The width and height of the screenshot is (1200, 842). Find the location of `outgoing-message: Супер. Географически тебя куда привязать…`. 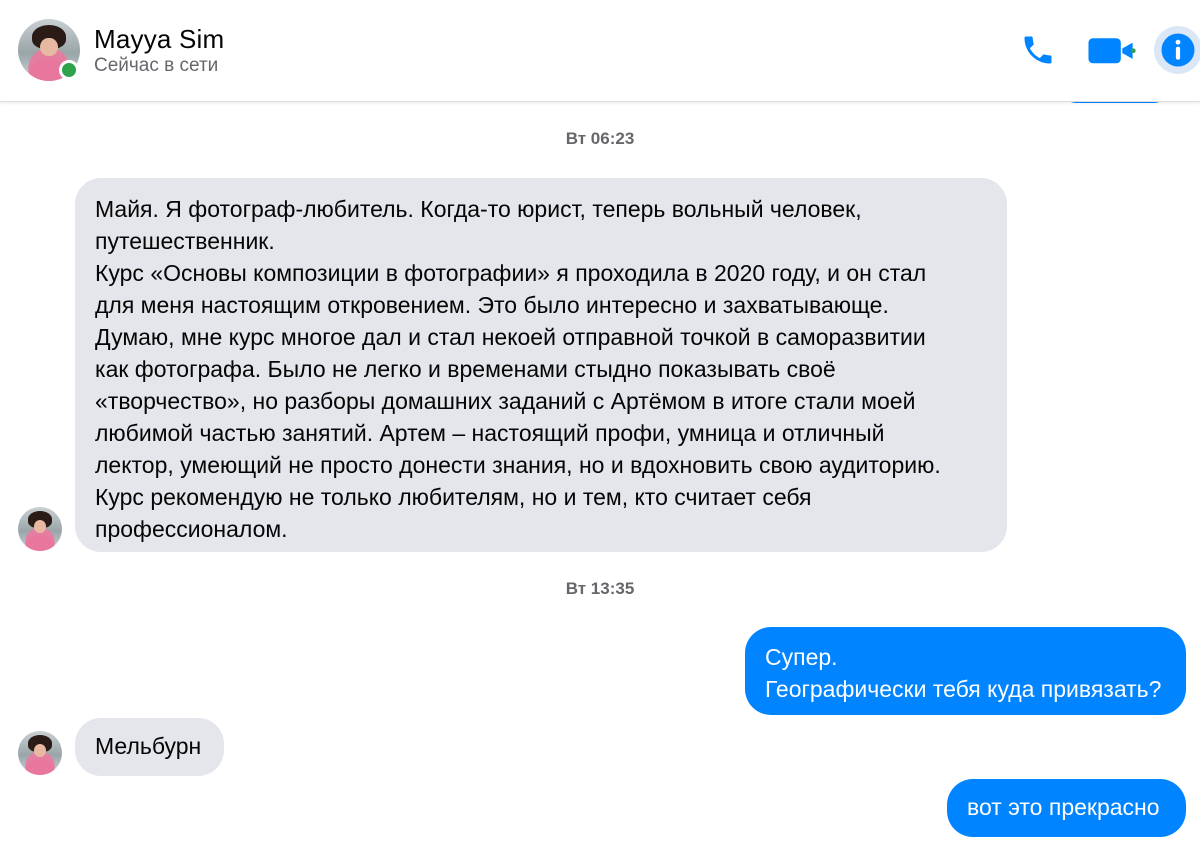

outgoing-message: Супер. Географически тебя куда привязать… is located at coordinates (965, 671).